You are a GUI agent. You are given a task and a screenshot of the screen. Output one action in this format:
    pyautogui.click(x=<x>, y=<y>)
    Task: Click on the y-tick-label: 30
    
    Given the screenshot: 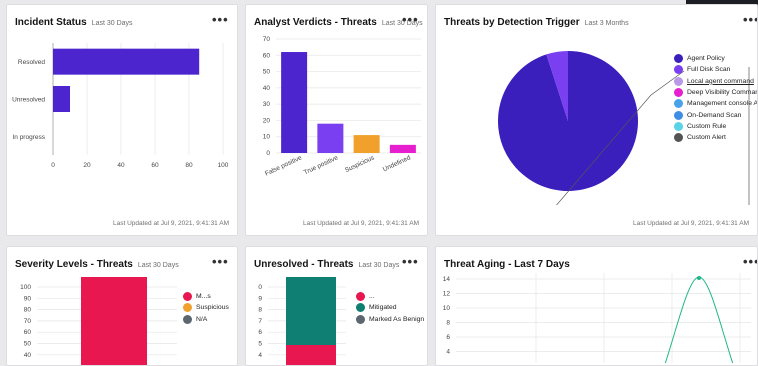 What is the action you would take?
    pyautogui.click(x=267, y=104)
    